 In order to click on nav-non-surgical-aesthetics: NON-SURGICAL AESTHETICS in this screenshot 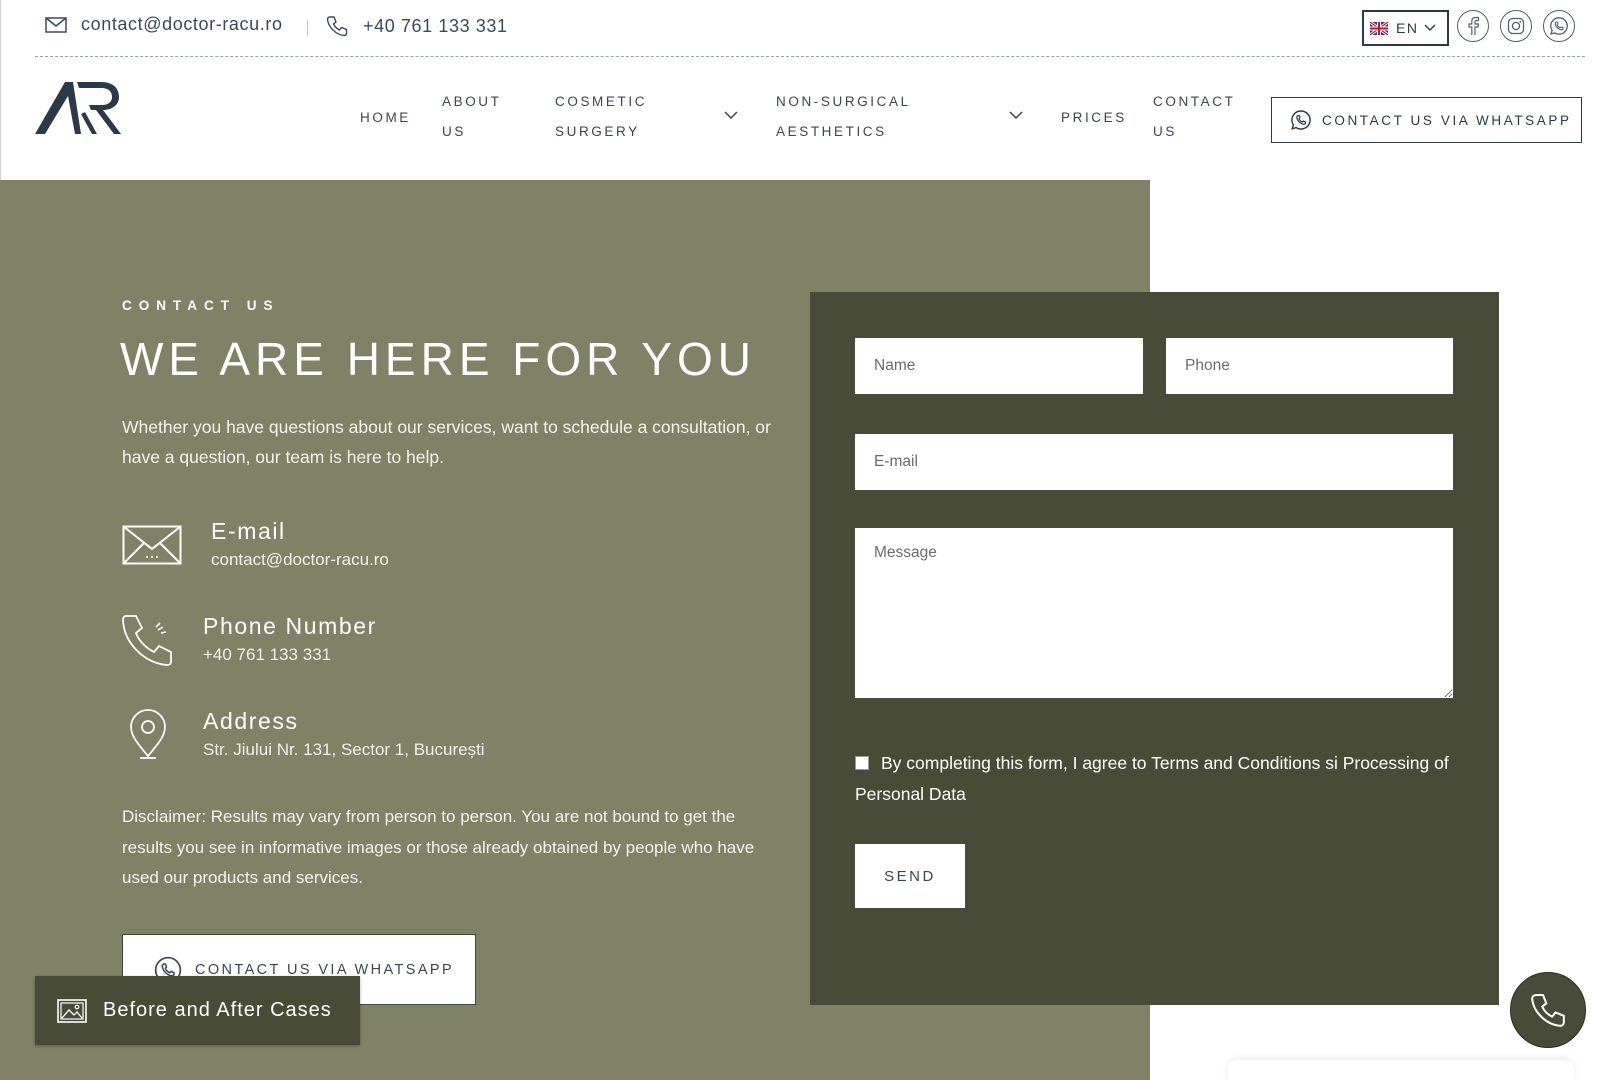, I will do `click(843, 117)`.